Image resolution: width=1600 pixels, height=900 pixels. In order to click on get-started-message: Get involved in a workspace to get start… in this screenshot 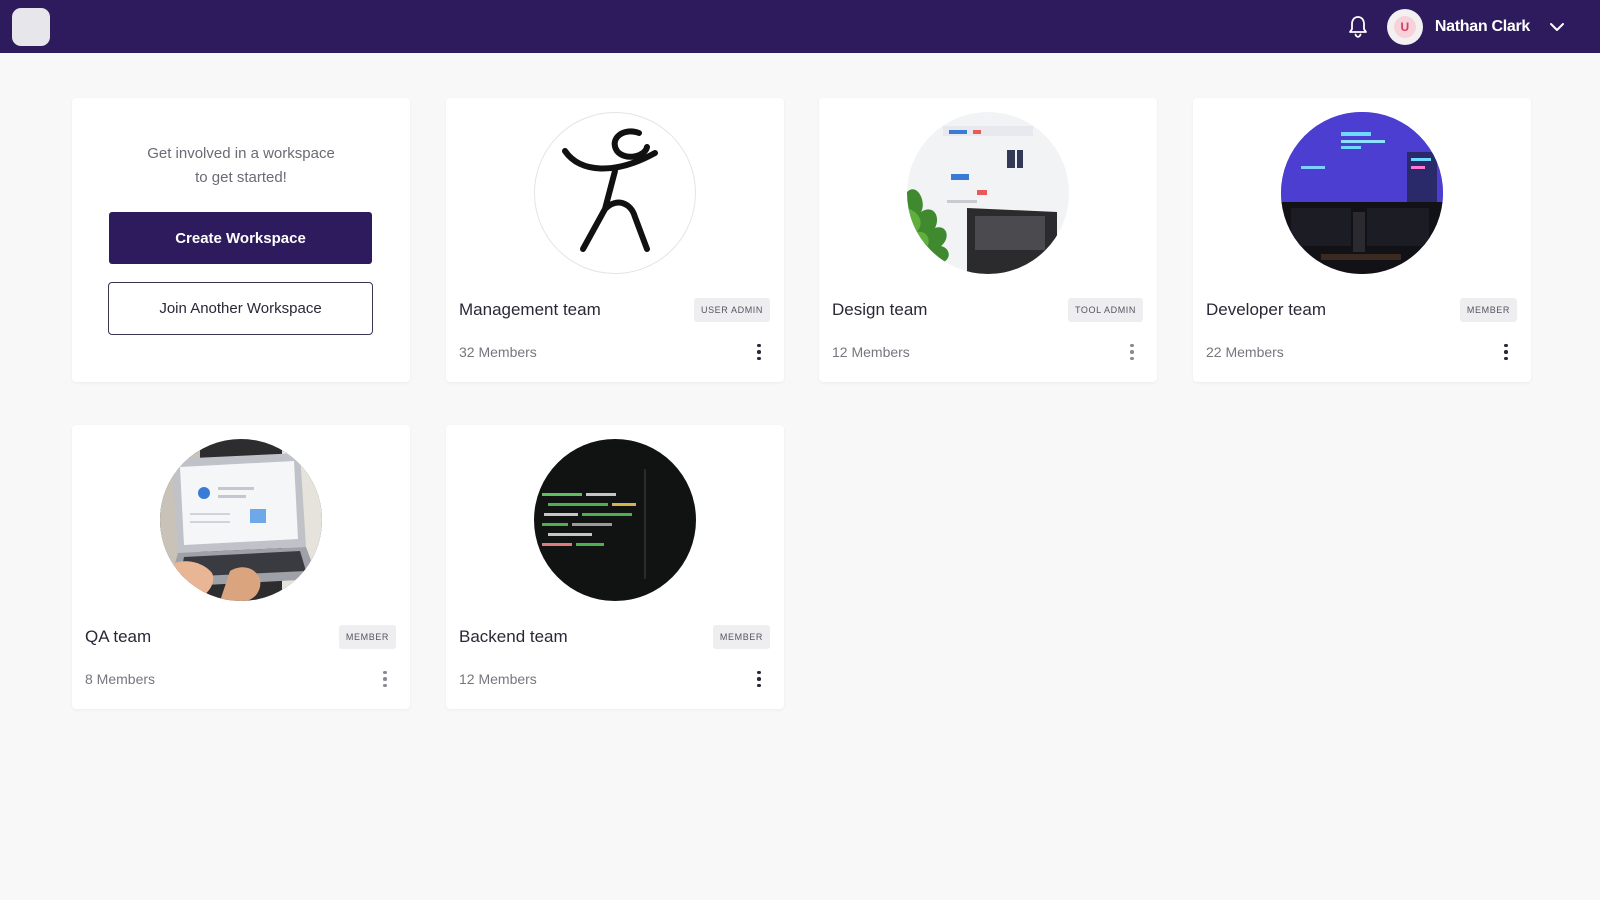, I will do `click(241, 165)`.